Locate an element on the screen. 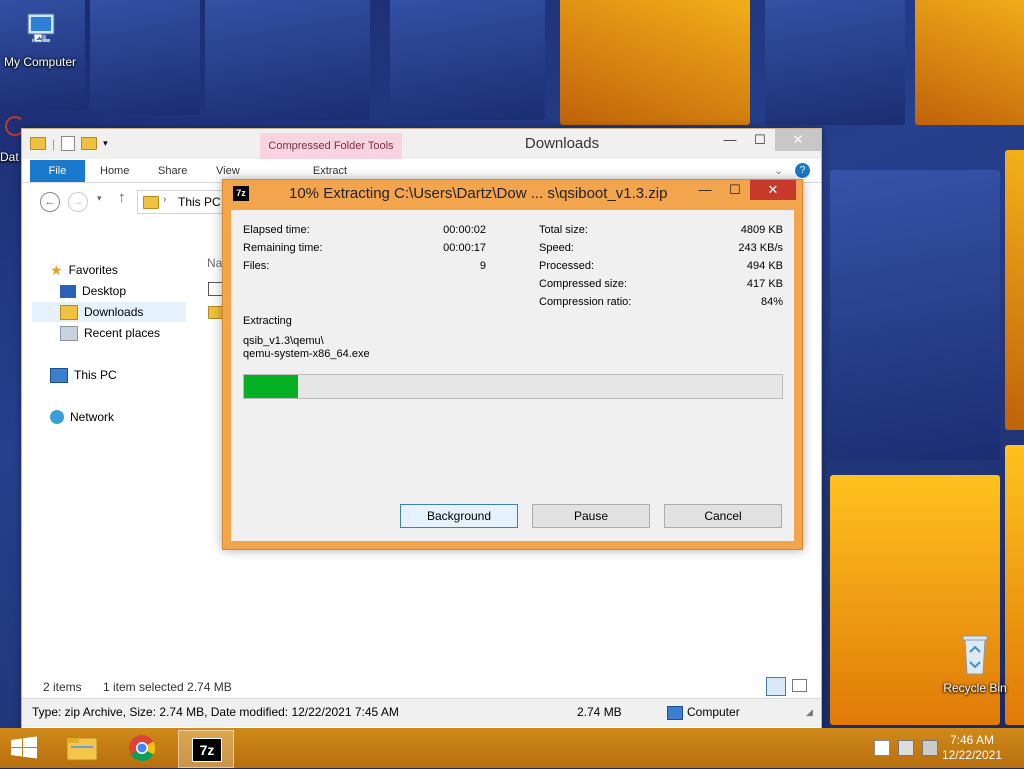 This screenshot has height=769, width=1024. file-size-info: 2.74 MB is located at coordinates (599, 712).